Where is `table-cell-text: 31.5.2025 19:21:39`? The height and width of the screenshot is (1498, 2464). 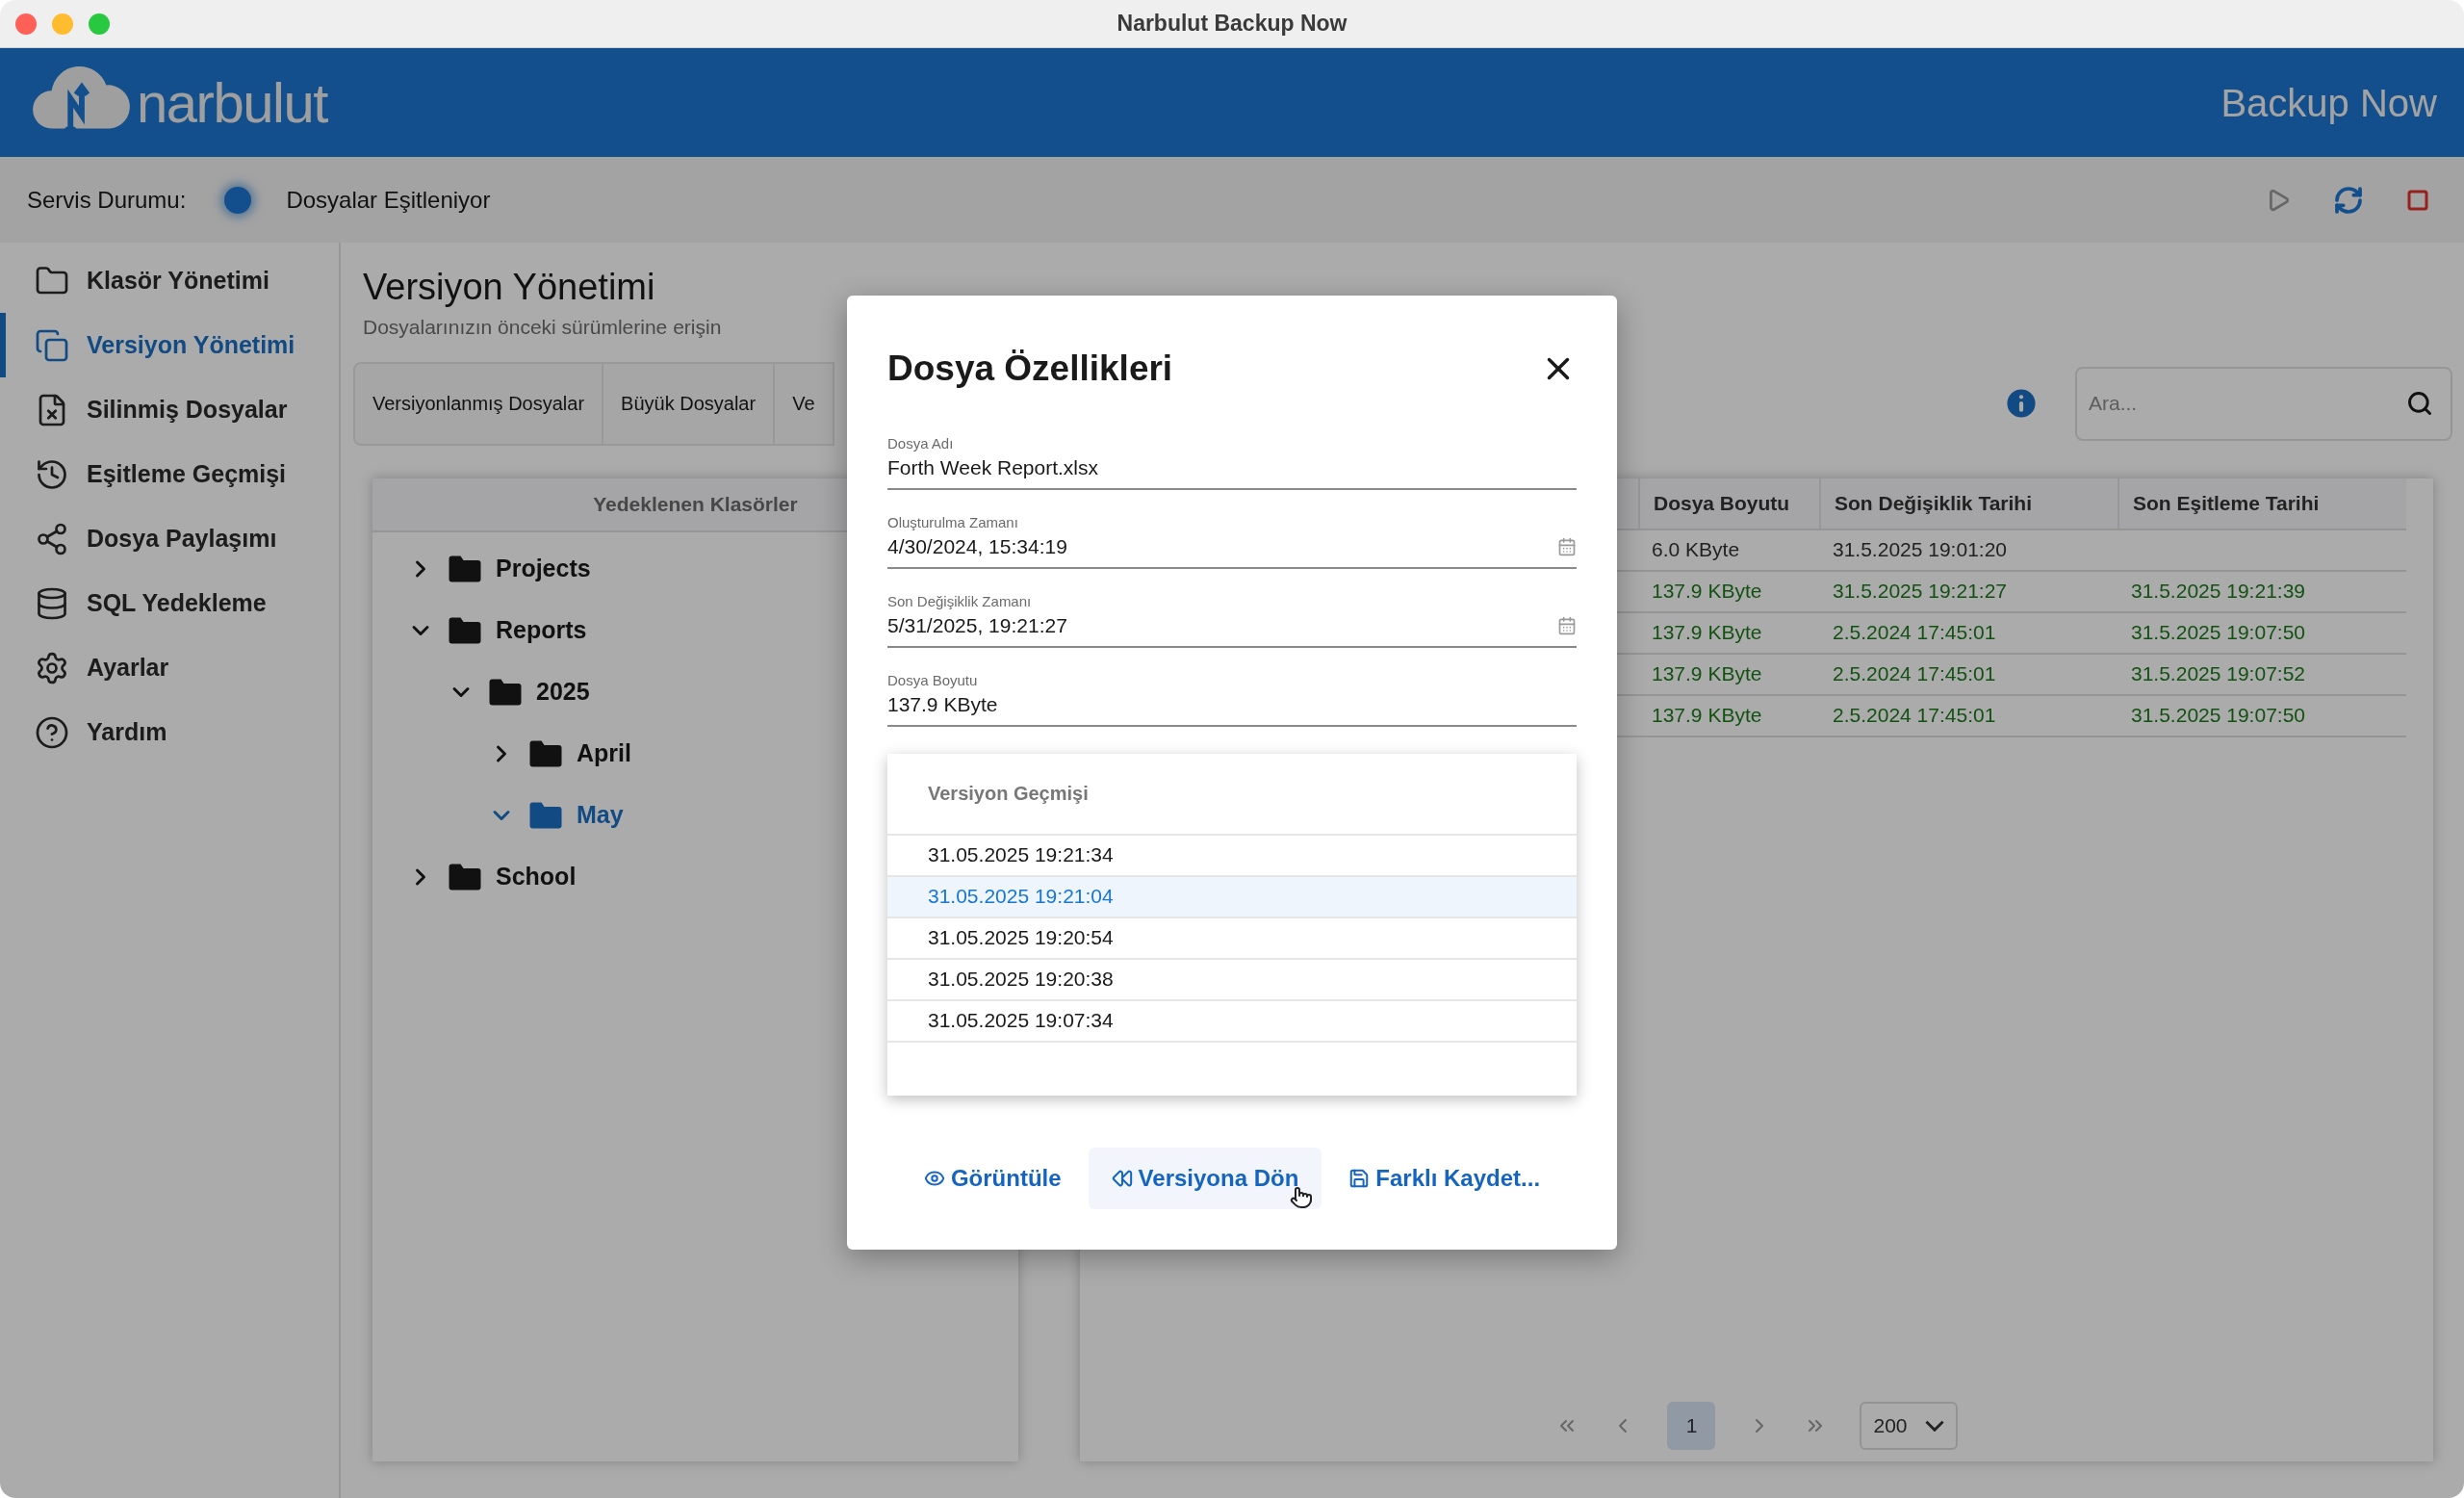 table-cell-text: 31.5.2025 19:21:39 is located at coordinates (2218, 592).